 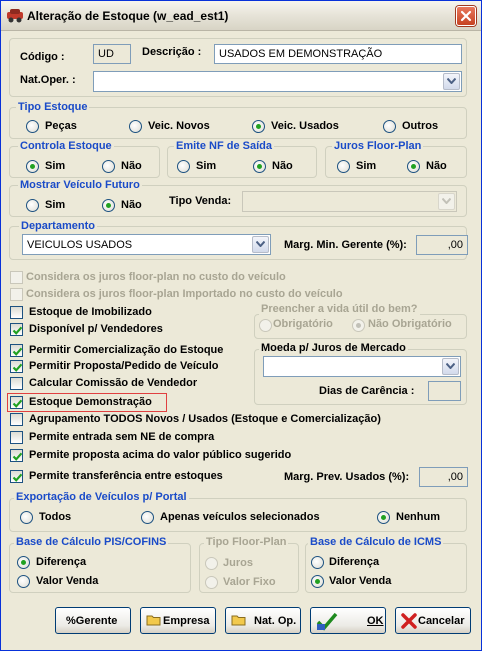 What do you see at coordinates (389, 126) in the screenshot?
I see `radio-tipo-outros` at bounding box center [389, 126].